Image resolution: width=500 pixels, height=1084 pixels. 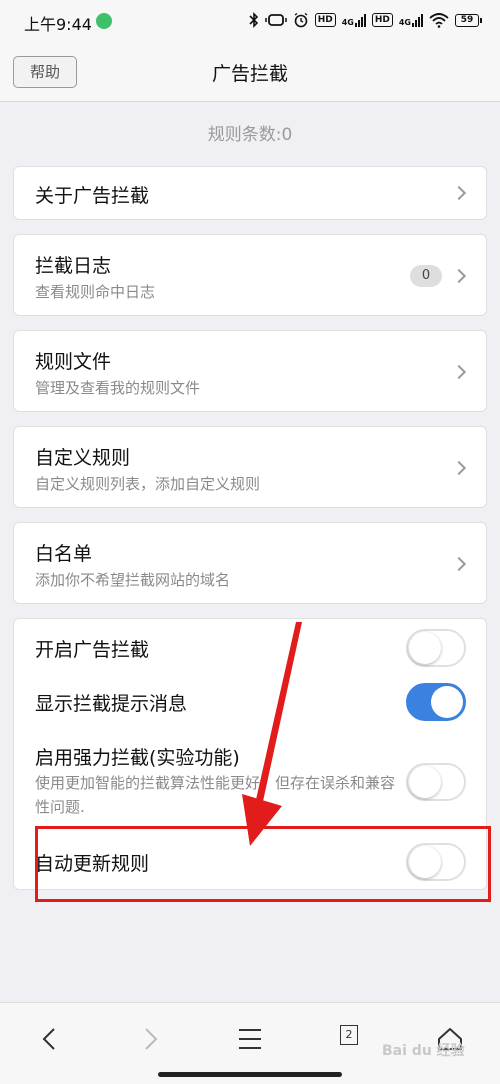 What do you see at coordinates (215, 795) in the screenshot?
I see `strong-block-desc: 使用更加智能的拦截算法性能更好，但存在误杀和兼容性问题.` at bounding box center [215, 795].